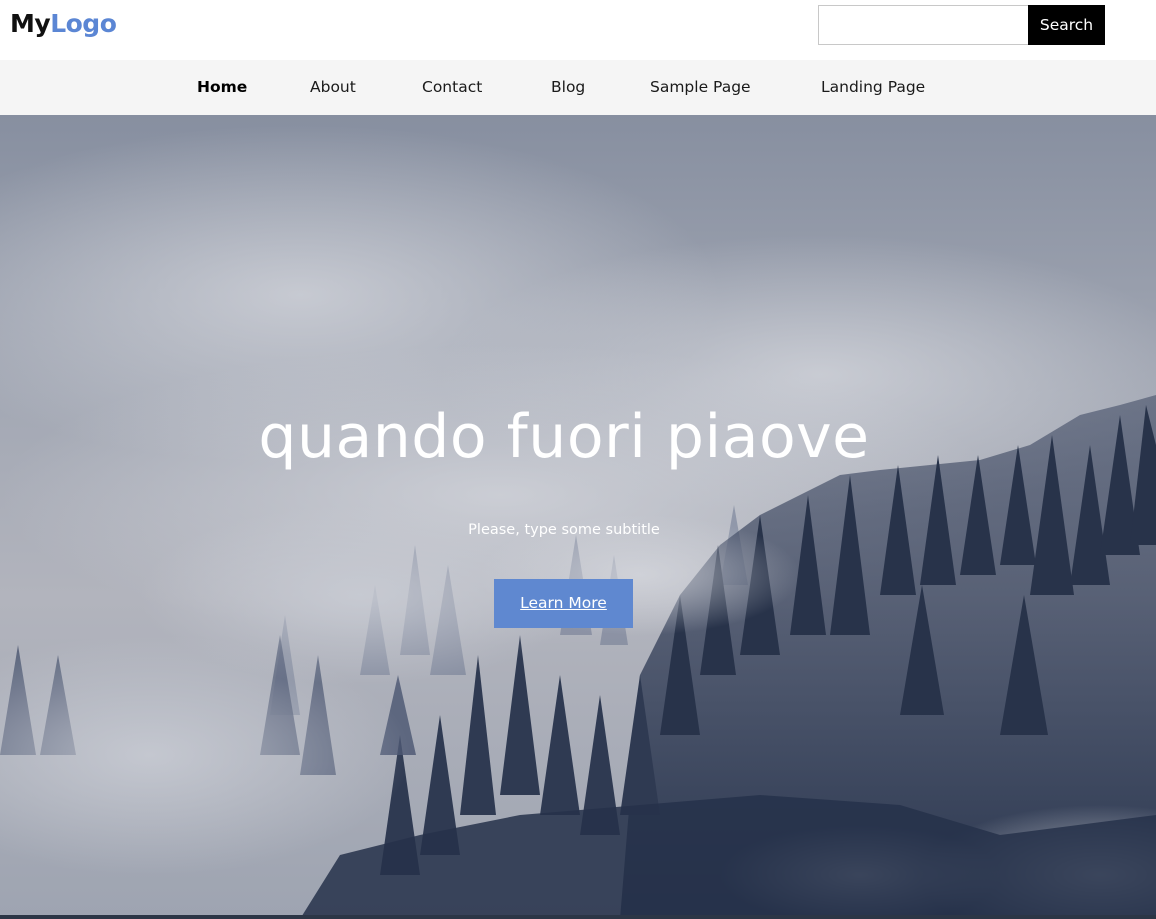  I want to click on nav-item-contact: Contact, so click(452, 87).